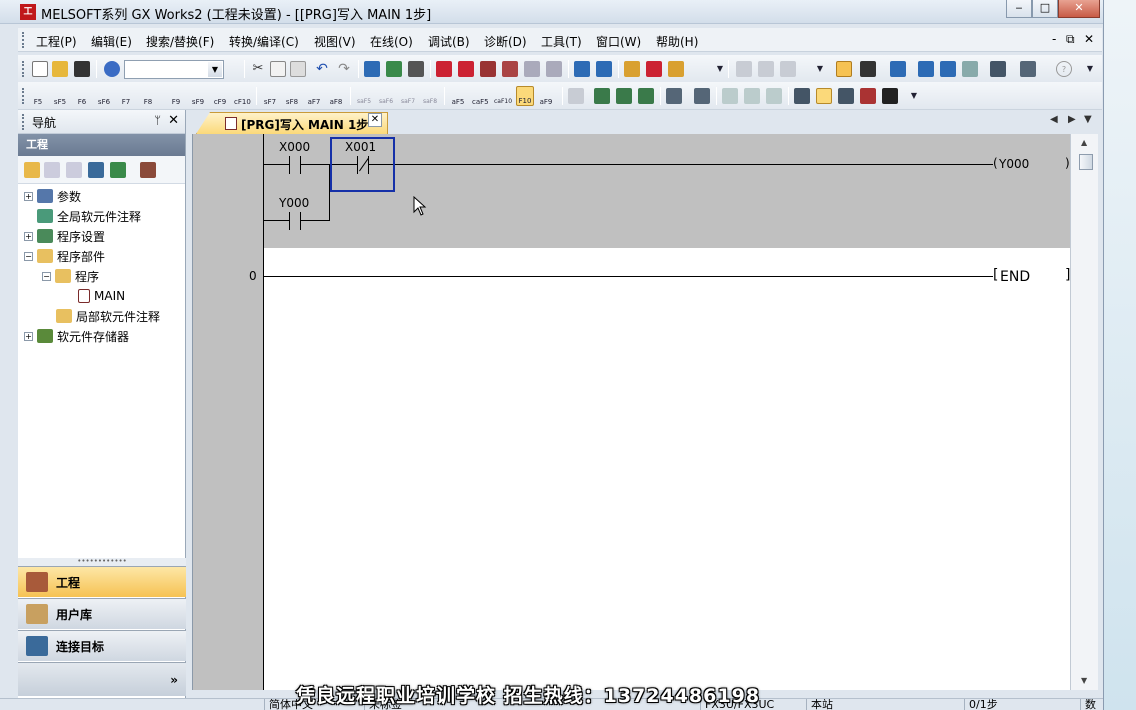  Describe the element at coordinates (148, 102) in the screenshot. I see `ladder-btn-f8: F8` at that location.